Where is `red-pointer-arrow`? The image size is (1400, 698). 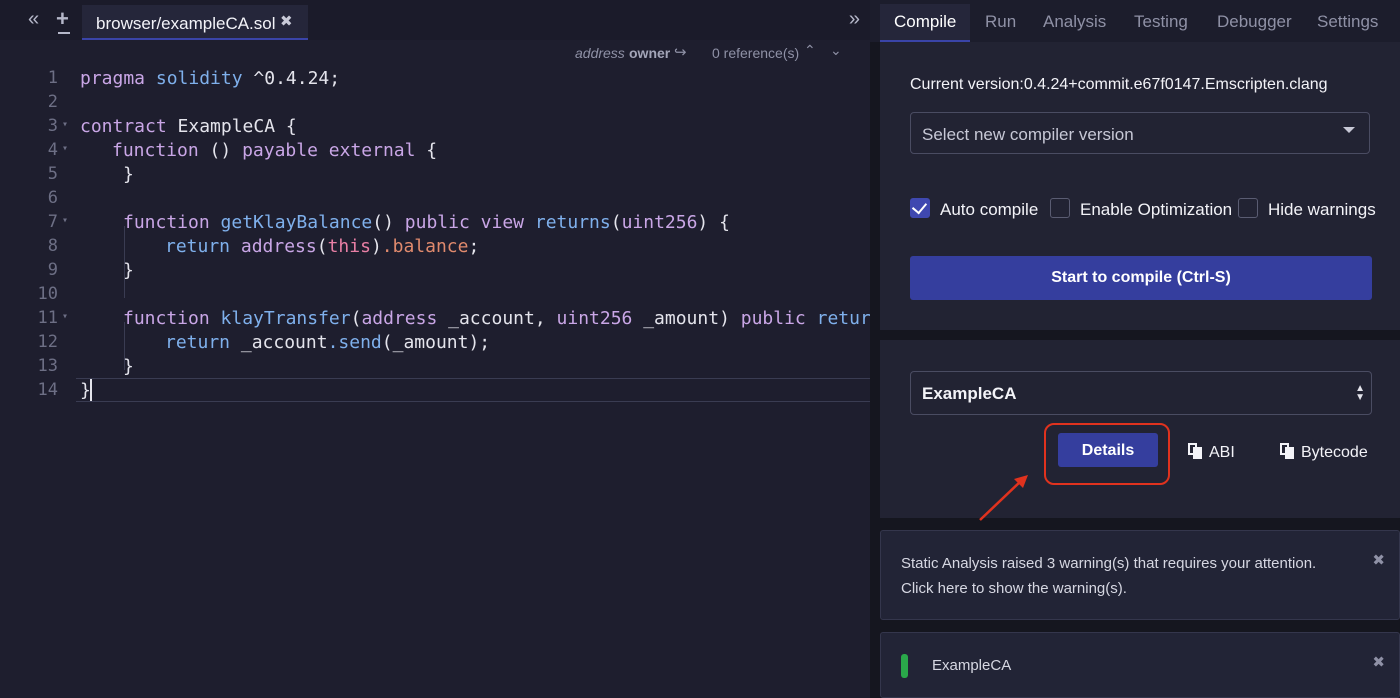 red-pointer-arrow is located at coordinates (1003, 498).